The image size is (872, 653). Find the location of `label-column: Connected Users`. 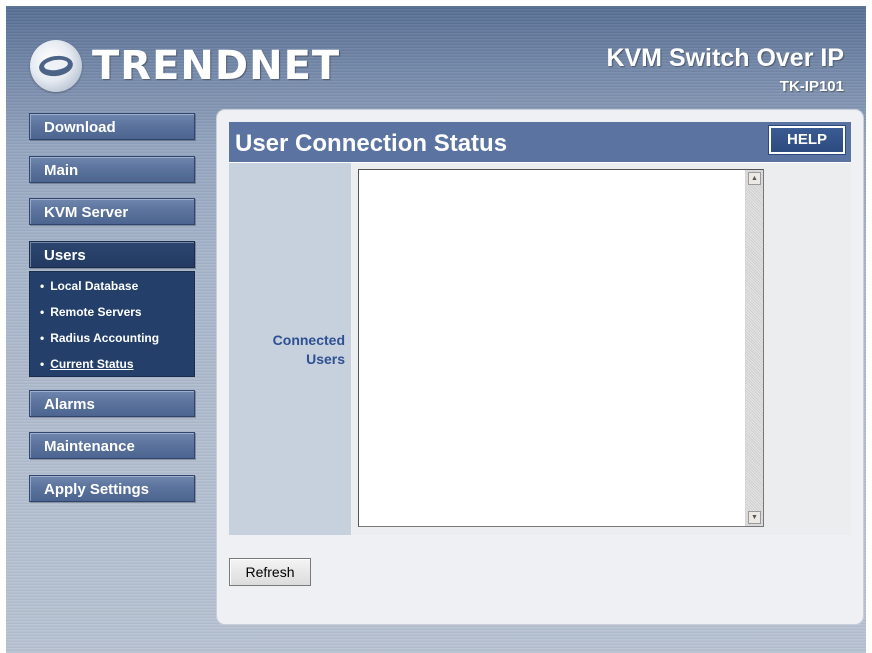

label-column: Connected Users is located at coordinates (290, 349).